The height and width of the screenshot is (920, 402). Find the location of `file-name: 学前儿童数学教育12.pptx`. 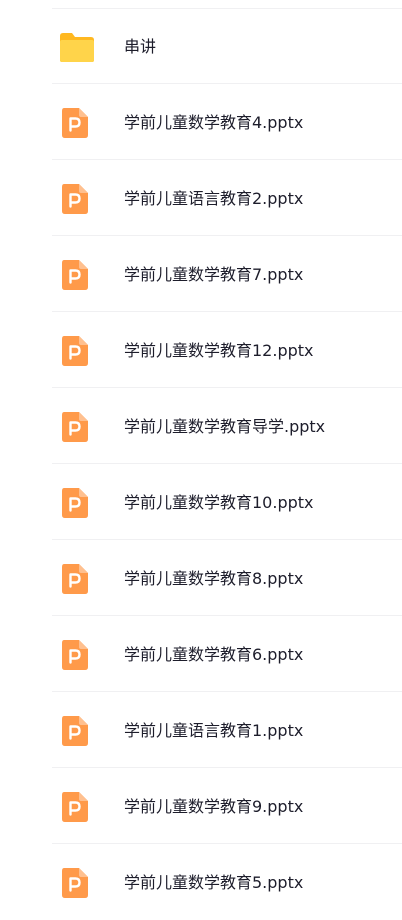

file-name: 学前儿童数学教育12.pptx is located at coordinates (219, 350).